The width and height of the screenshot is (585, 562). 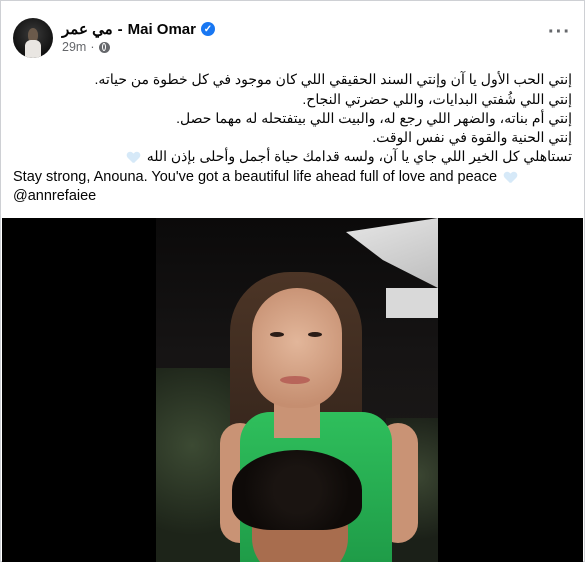 I want to click on photo-eye-left, so click(x=277, y=334).